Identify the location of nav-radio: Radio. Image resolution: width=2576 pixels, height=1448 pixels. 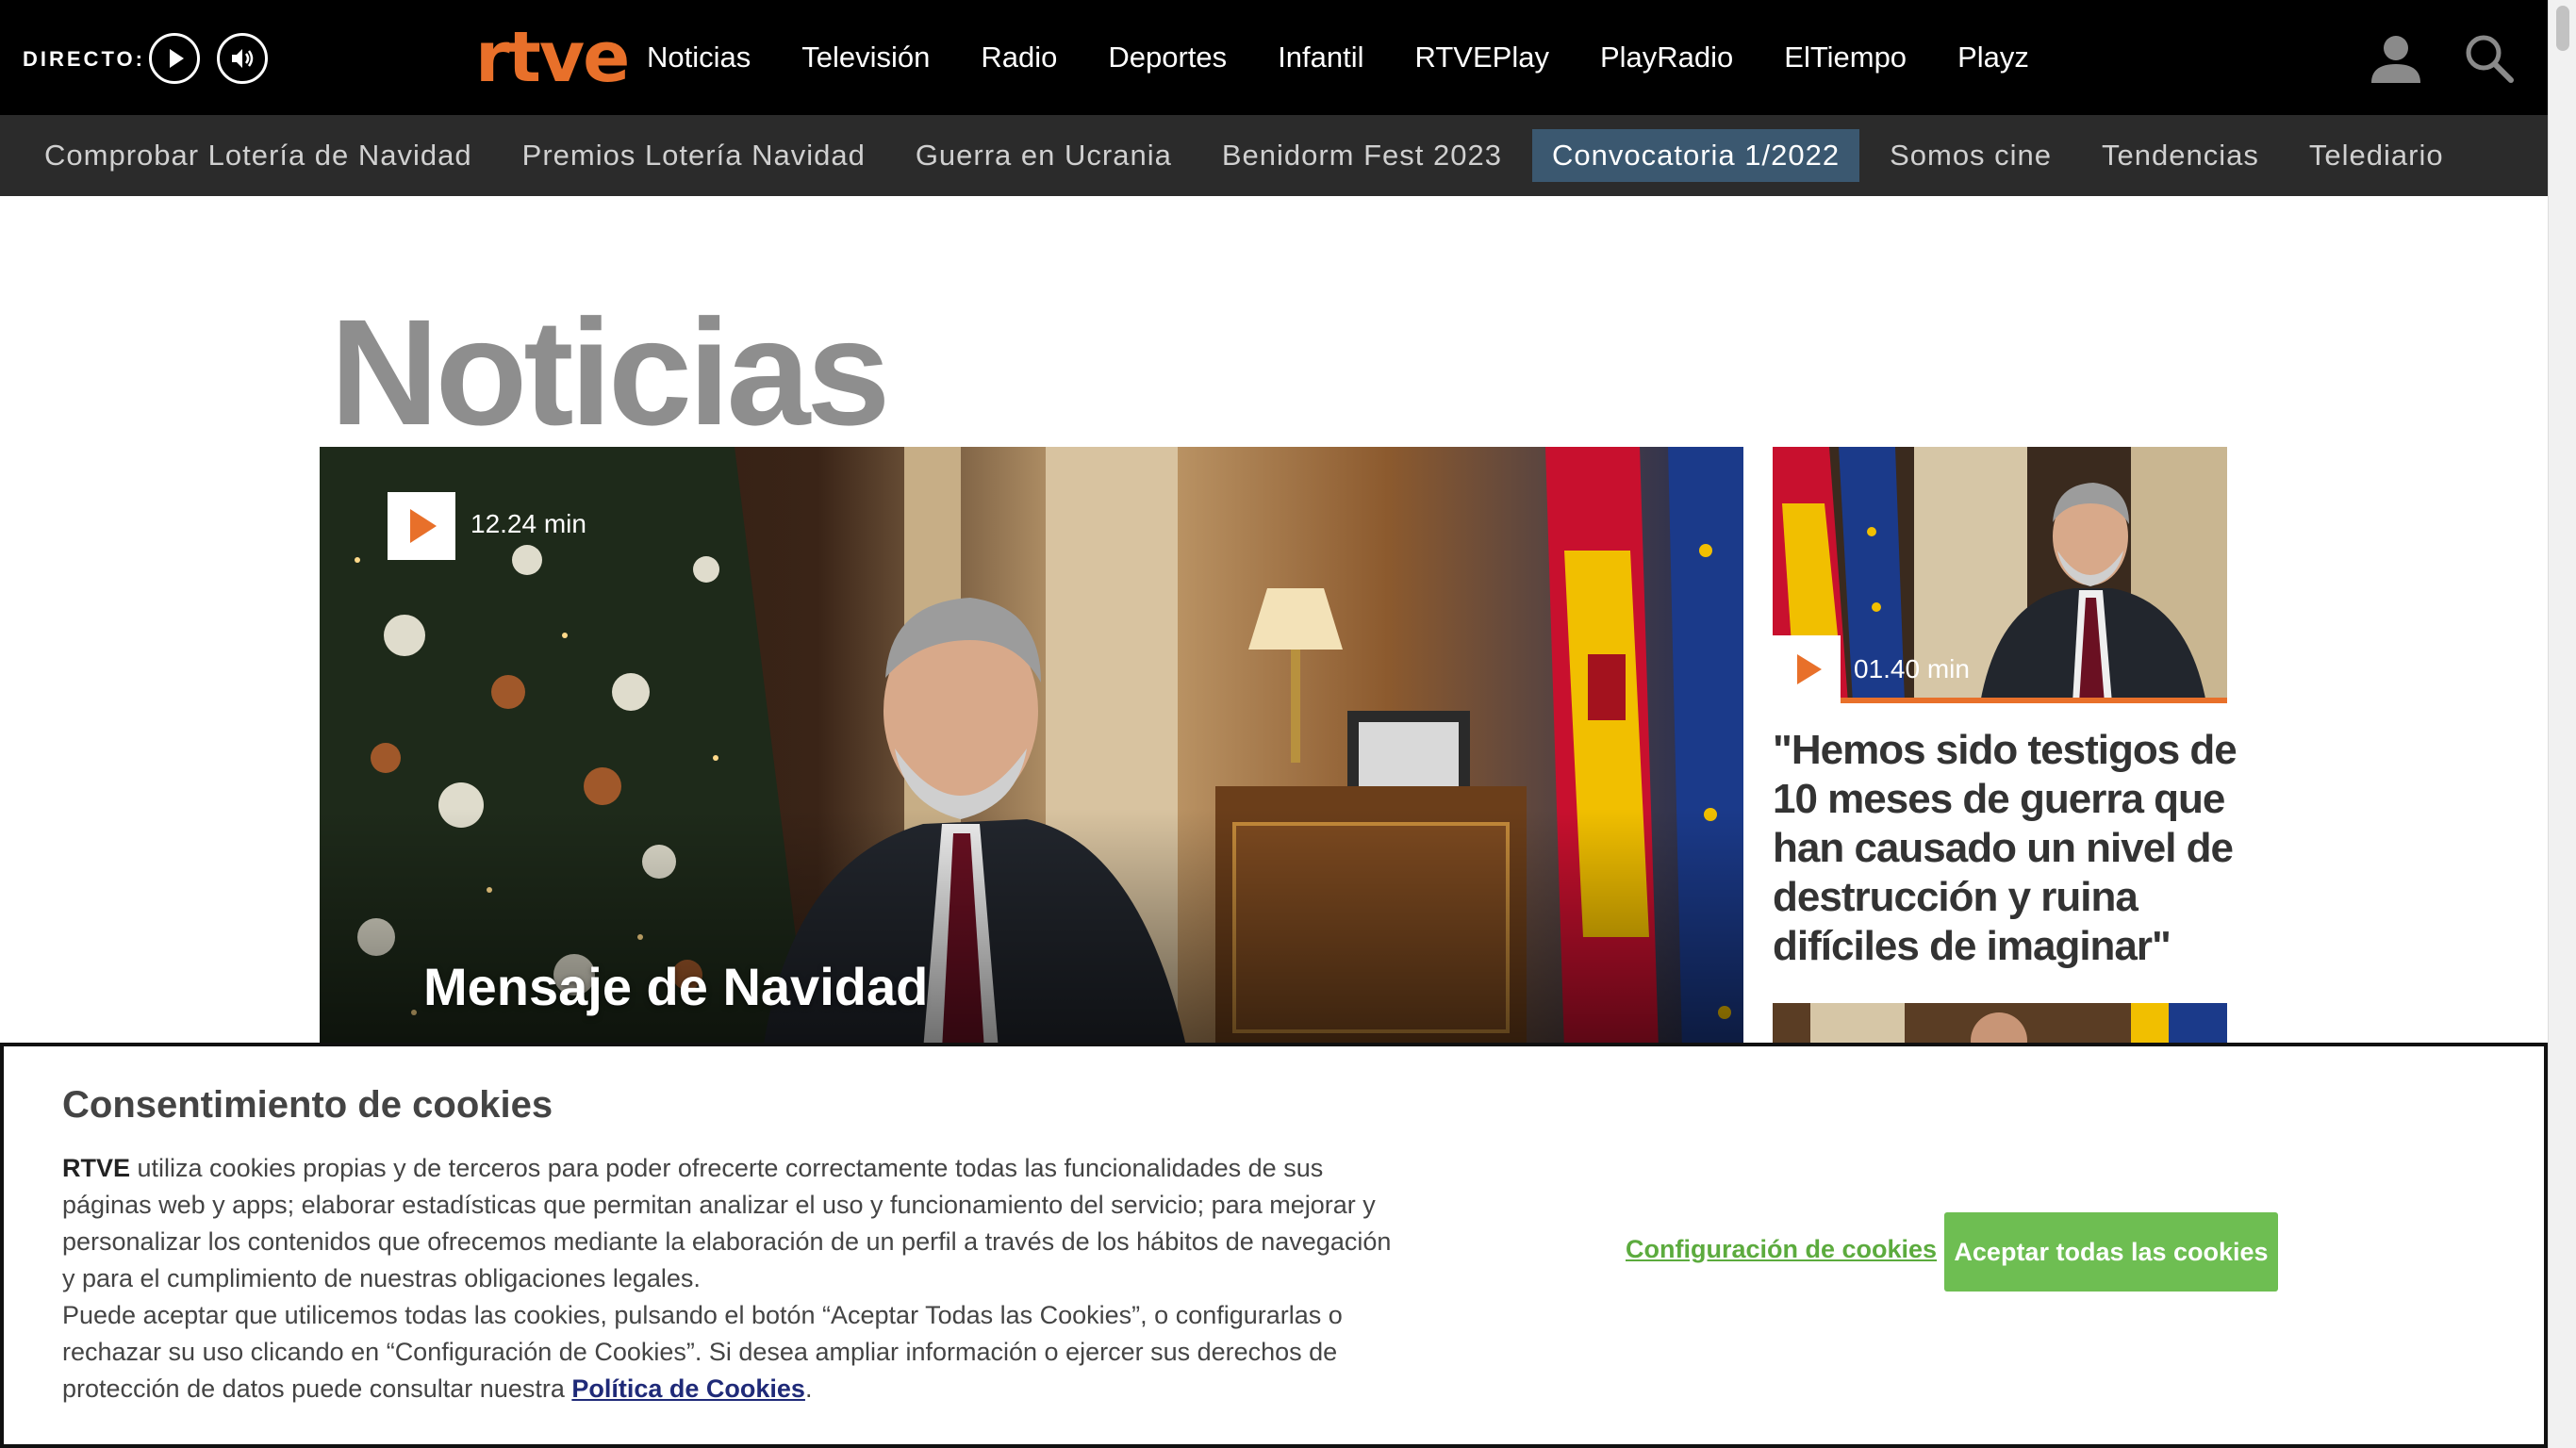
(1019, 57).